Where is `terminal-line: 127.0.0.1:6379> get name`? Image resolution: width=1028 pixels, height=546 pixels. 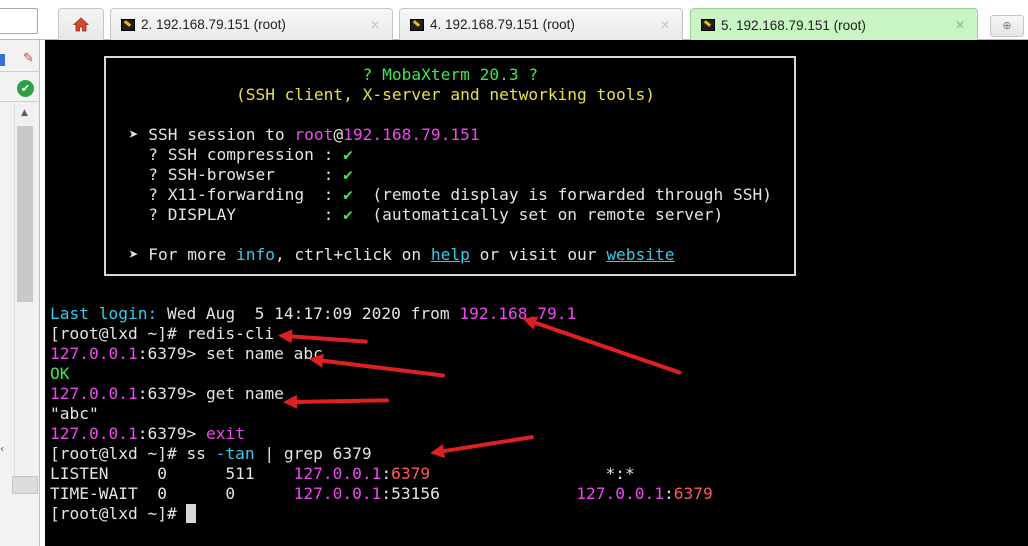
terminal-line: 127.0.0.1:6379> get name is located at coordinates (167, 394).